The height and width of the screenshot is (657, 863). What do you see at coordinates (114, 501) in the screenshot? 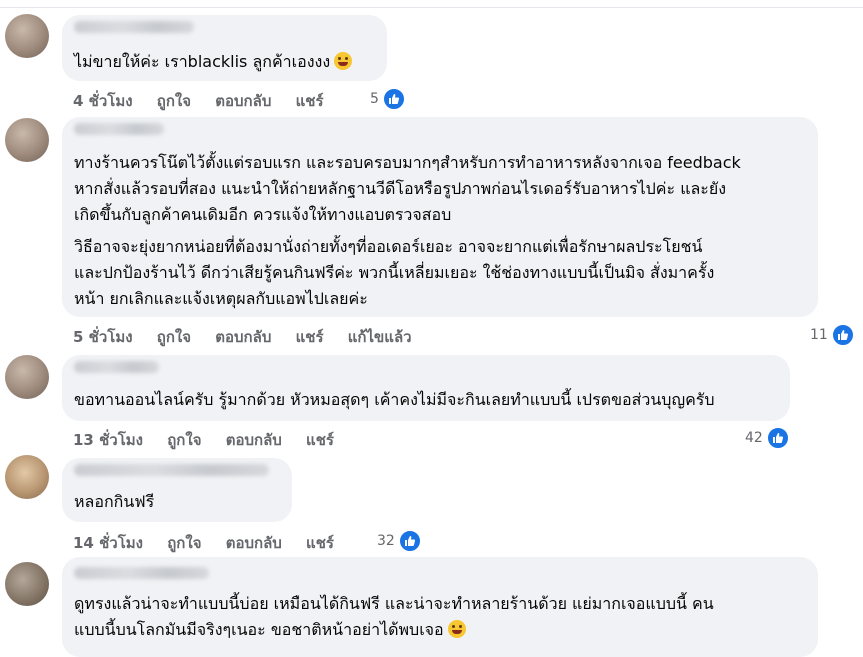
I see `comment-text-line: หลอกกินฟรี` at bounding box center [114, 501].